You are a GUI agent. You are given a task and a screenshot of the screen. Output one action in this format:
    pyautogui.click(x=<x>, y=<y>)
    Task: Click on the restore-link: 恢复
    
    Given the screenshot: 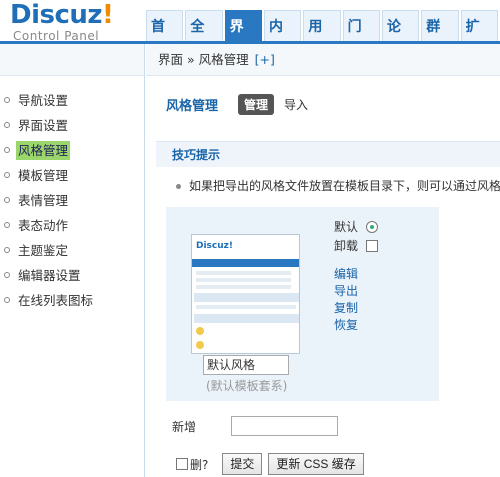 What is the action you would take?
    pyautogui.click(x=346, y=324)
    